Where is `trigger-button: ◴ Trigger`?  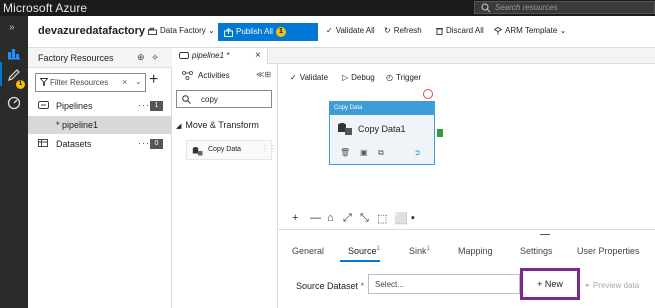
trigger-button: ◴ Trigger is located at coordinates (403, 77).